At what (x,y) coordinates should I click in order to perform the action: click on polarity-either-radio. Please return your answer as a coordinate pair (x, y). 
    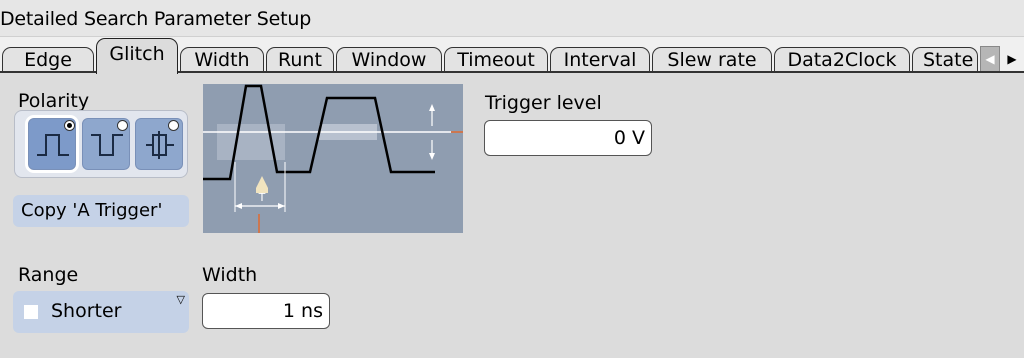
    Looking at the image, I should click on (173, 125).